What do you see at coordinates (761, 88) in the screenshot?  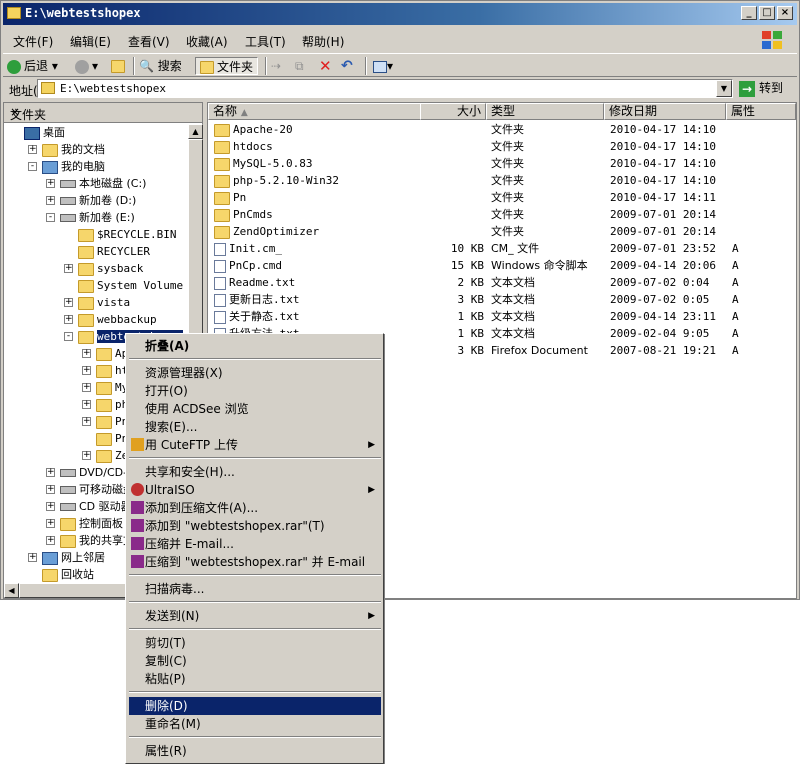 I see `go-button: → 转到` at bounding box center [761, 88].